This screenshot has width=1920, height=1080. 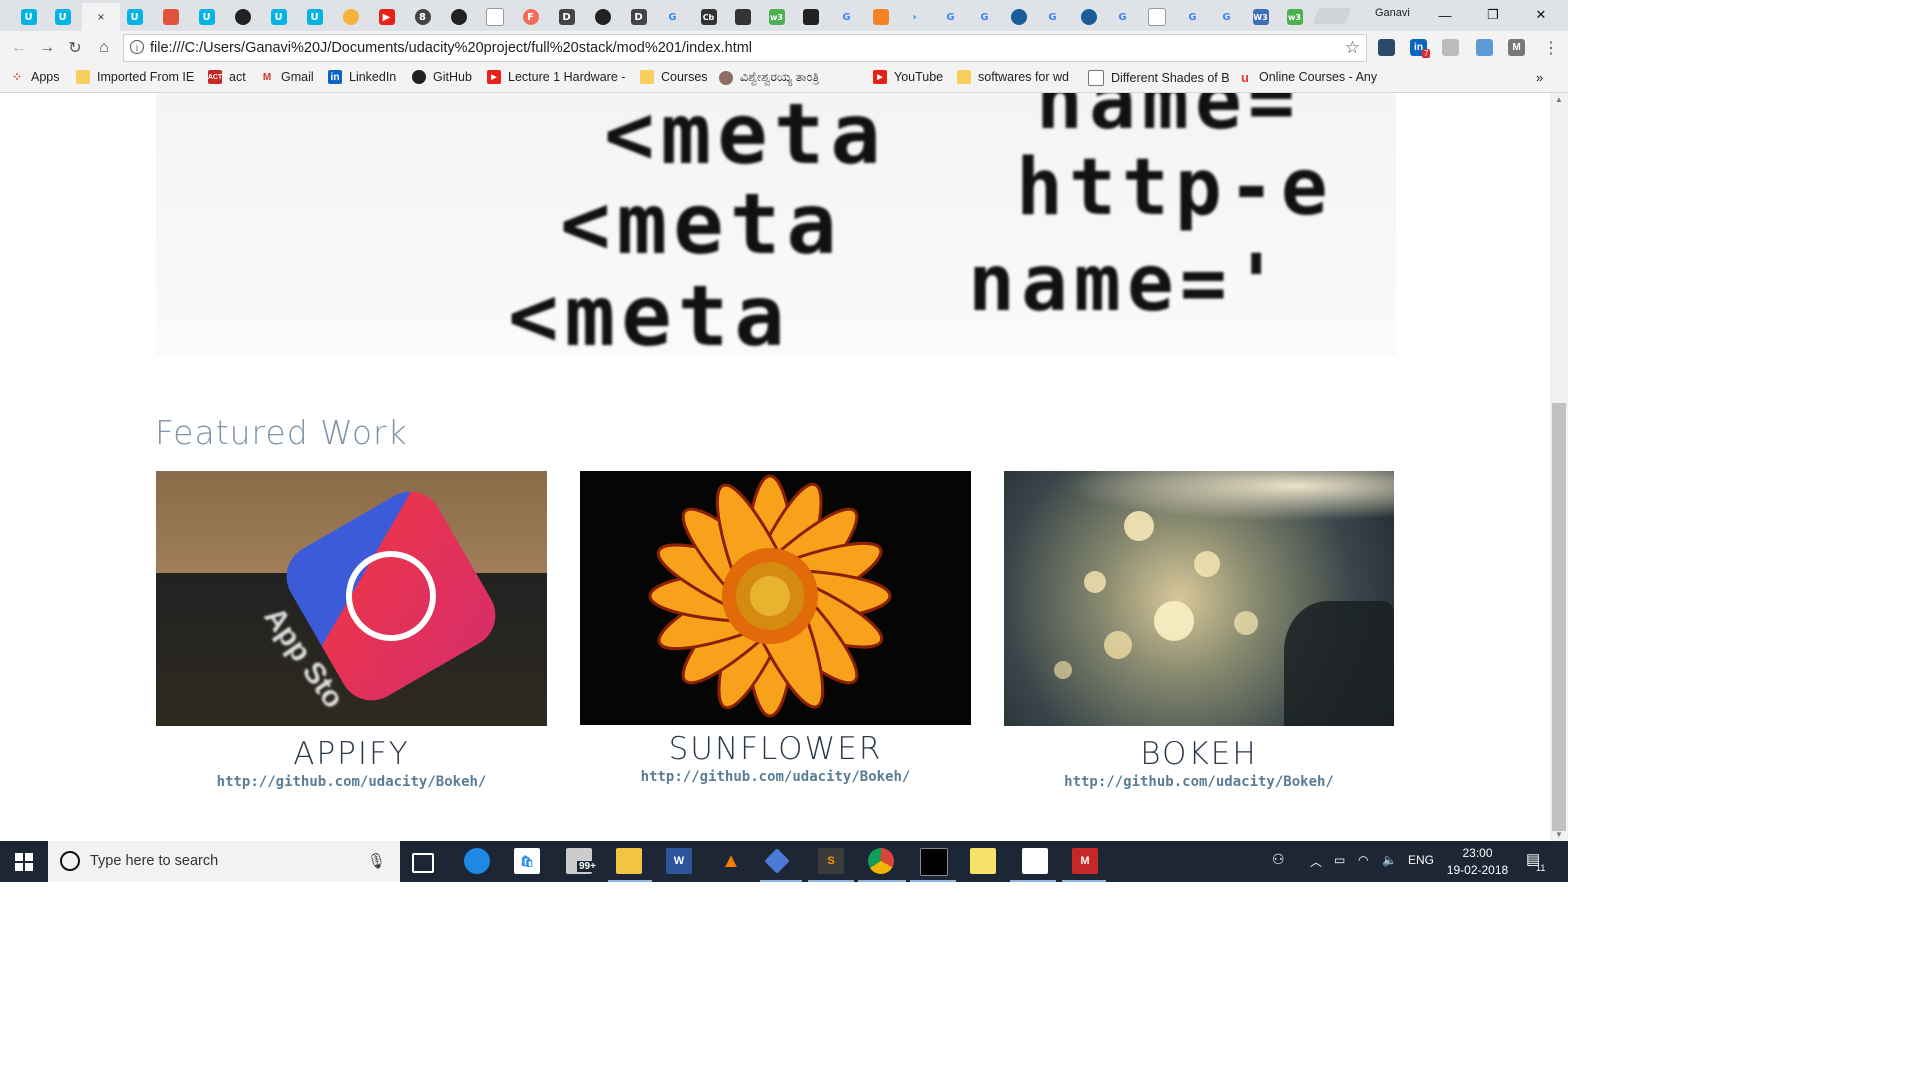 What do you see at coordinates (1307, 77) in the screenshot?
I see `bookmark-online-courses: u Online Courses - Any` at bounding box center [1307, 77].